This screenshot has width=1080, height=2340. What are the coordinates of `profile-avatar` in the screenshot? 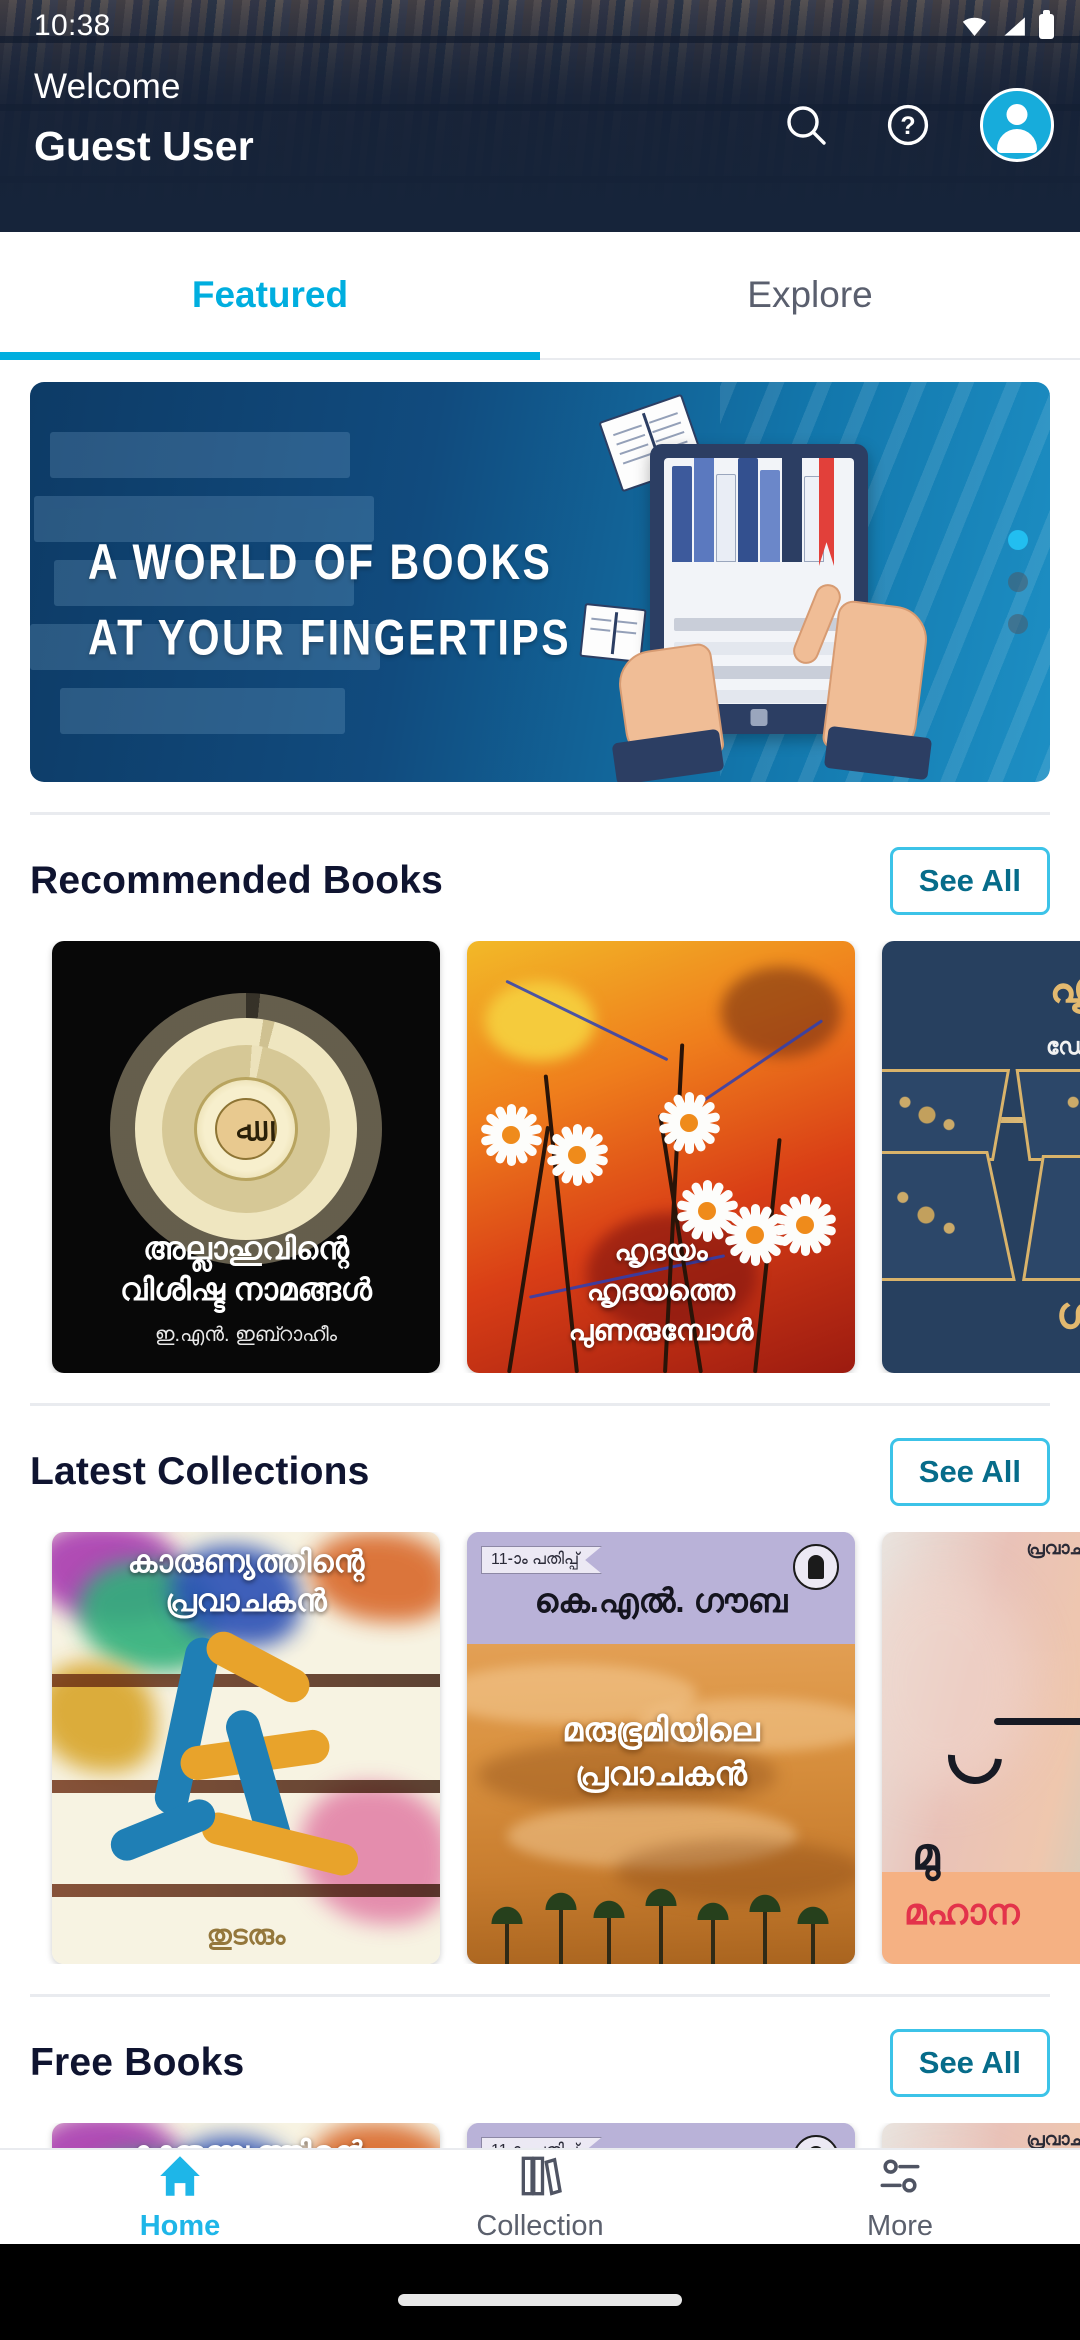 It's located at (1017, 125).